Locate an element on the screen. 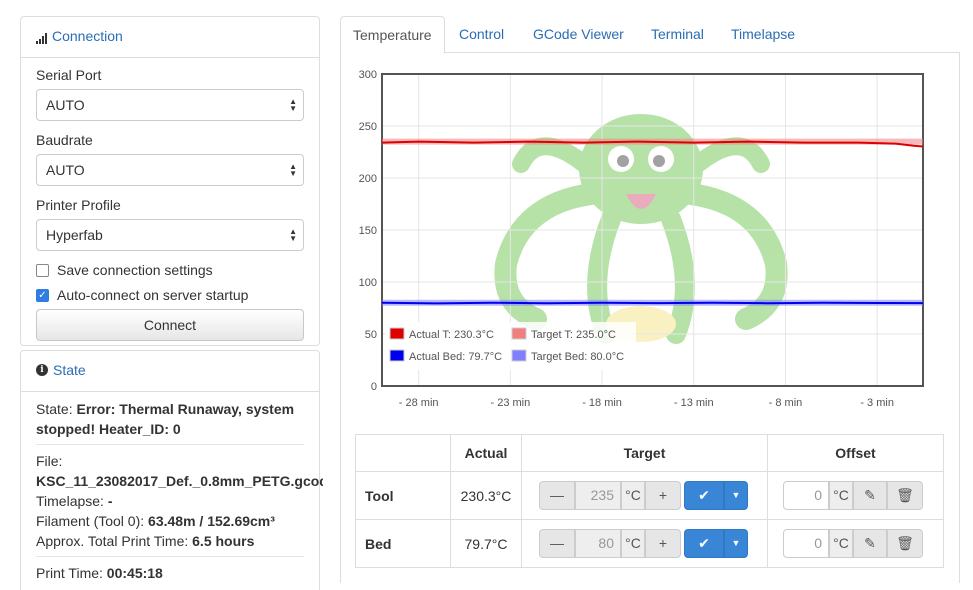 The width and height of the screenshot is (973, 590). bed-offset-unit: °C is located at coordinates (841, 543).